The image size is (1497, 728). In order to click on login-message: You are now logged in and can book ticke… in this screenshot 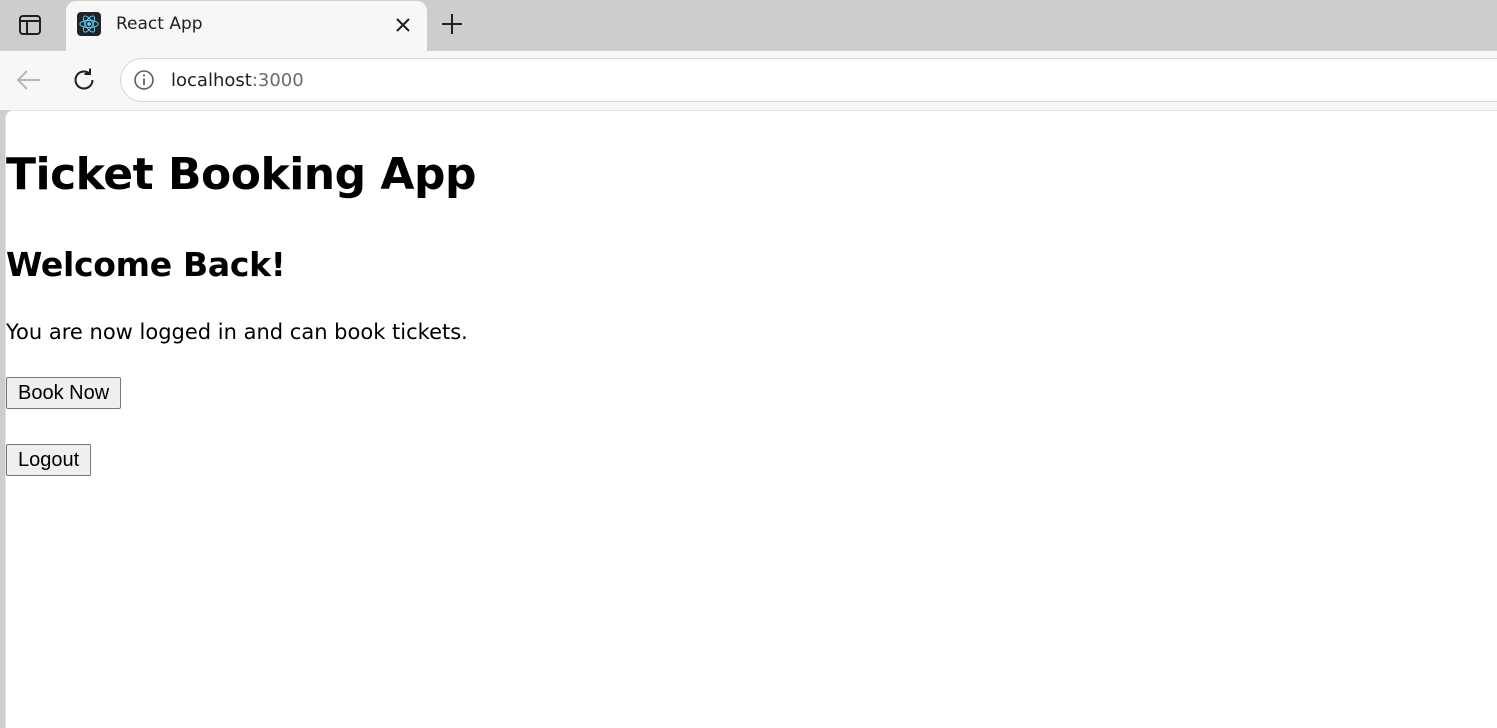, I will do `click(237, 332)`.